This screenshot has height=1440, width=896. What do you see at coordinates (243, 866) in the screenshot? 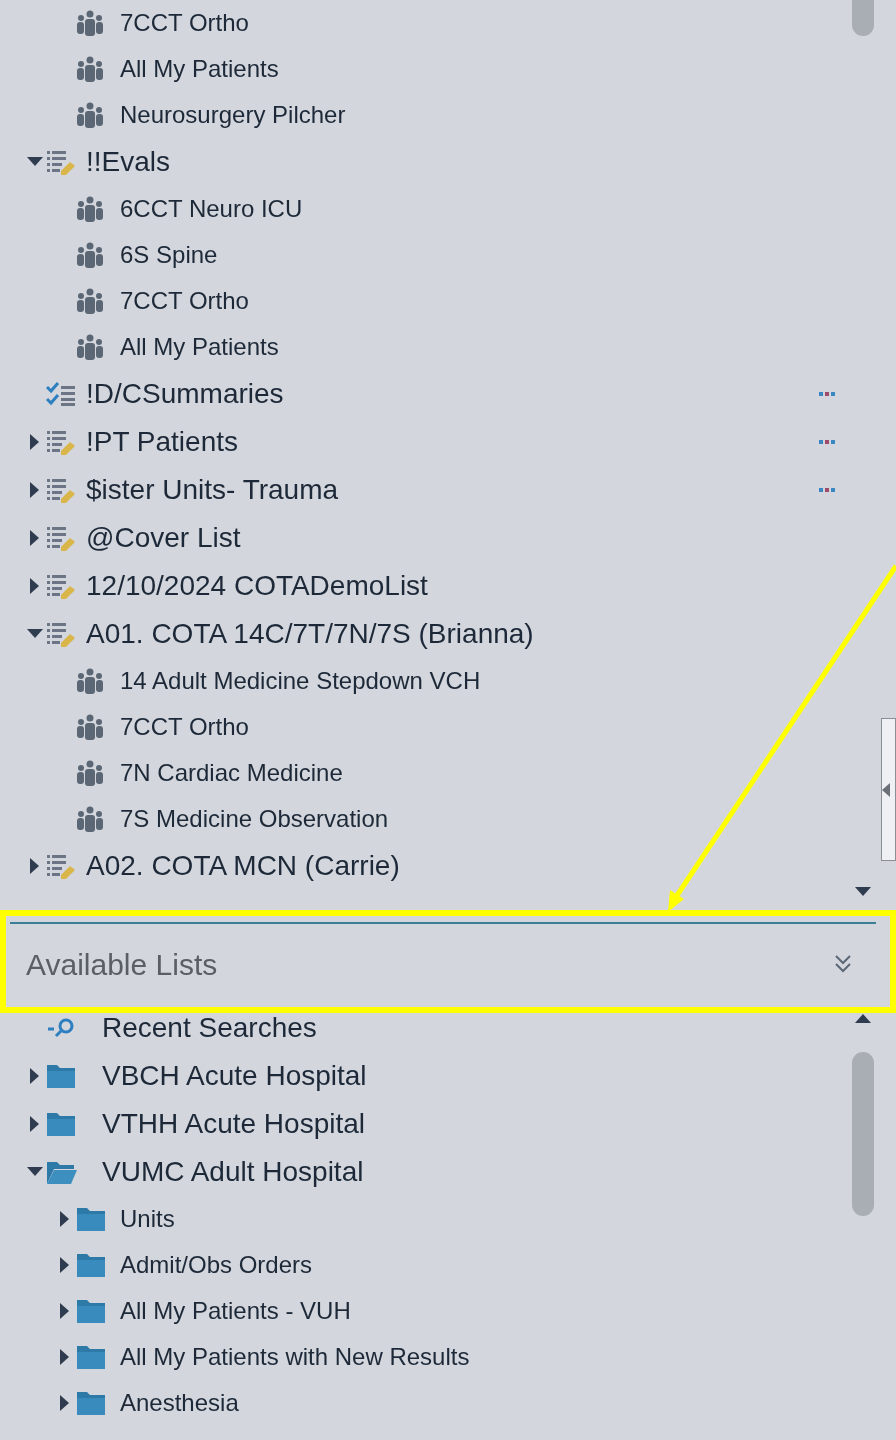
I see `tree-item: A02. COTA MCN (Carrie)` at bounding box center [243, 866].